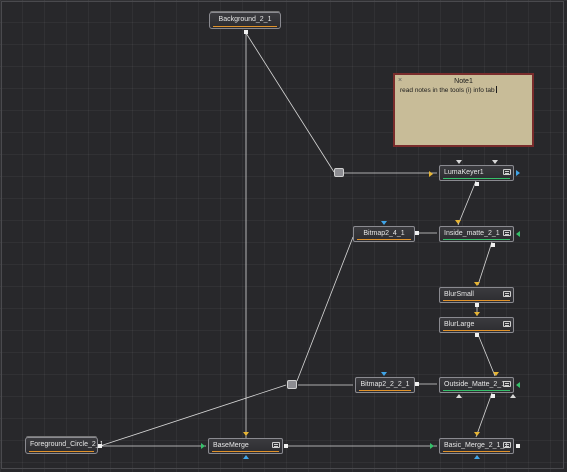 The image size is (567, 472). I want to click on node-insidematte-label: Inside_matte_2_1, so click(472, 233).